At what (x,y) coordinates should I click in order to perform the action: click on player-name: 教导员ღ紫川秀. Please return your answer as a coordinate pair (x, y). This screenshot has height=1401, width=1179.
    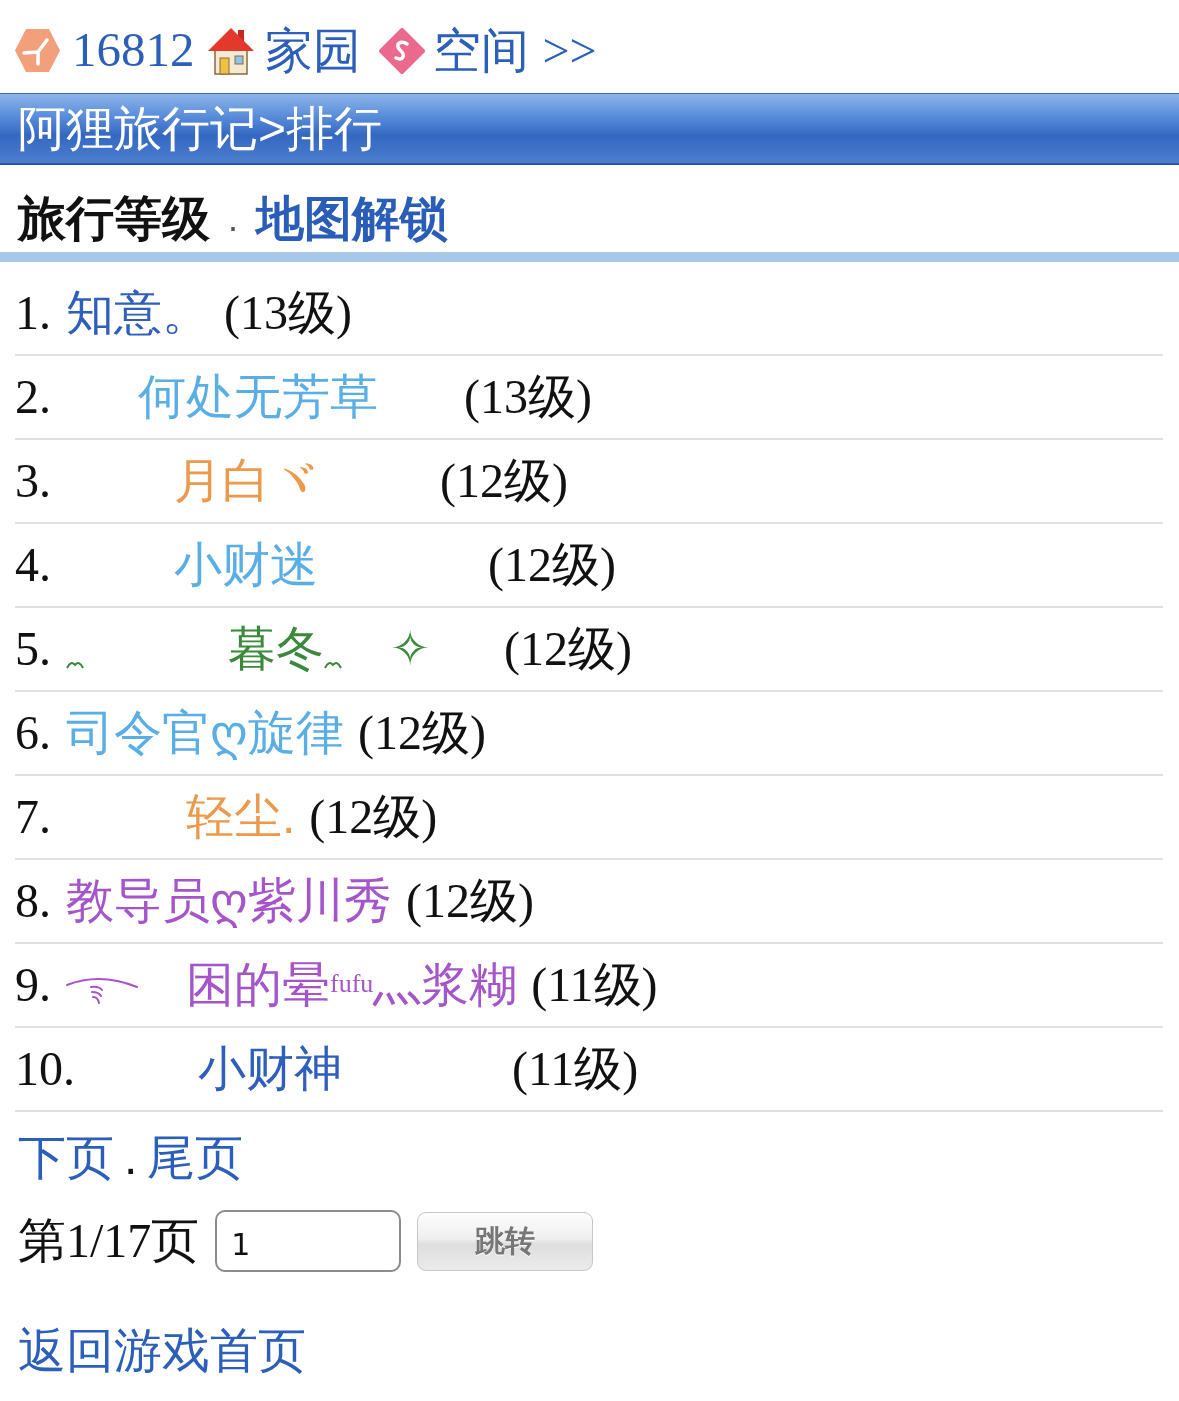
    Looking at the image, I should click on (229, 900).